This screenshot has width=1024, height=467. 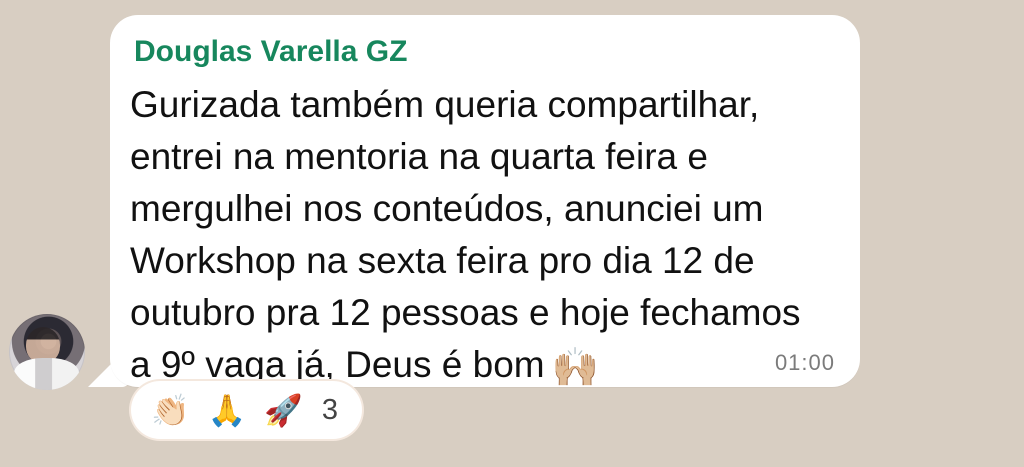 I want to click on raised-hands-icon: 🙌🏼, so click(x=575, y=368).